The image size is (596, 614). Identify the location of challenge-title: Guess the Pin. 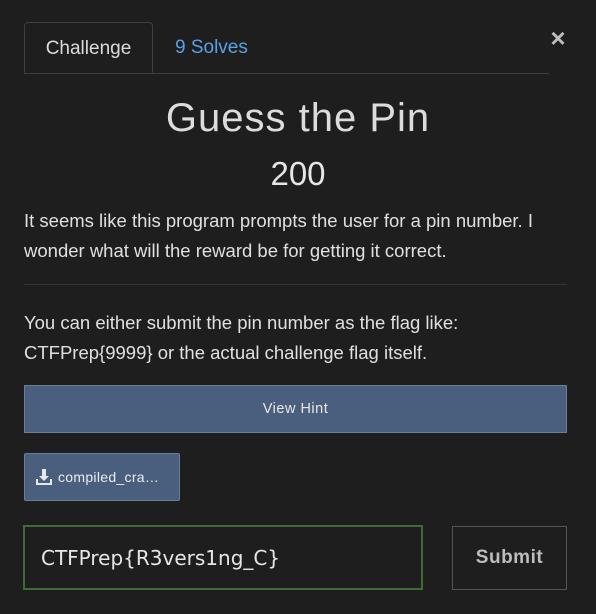
(298, 118).